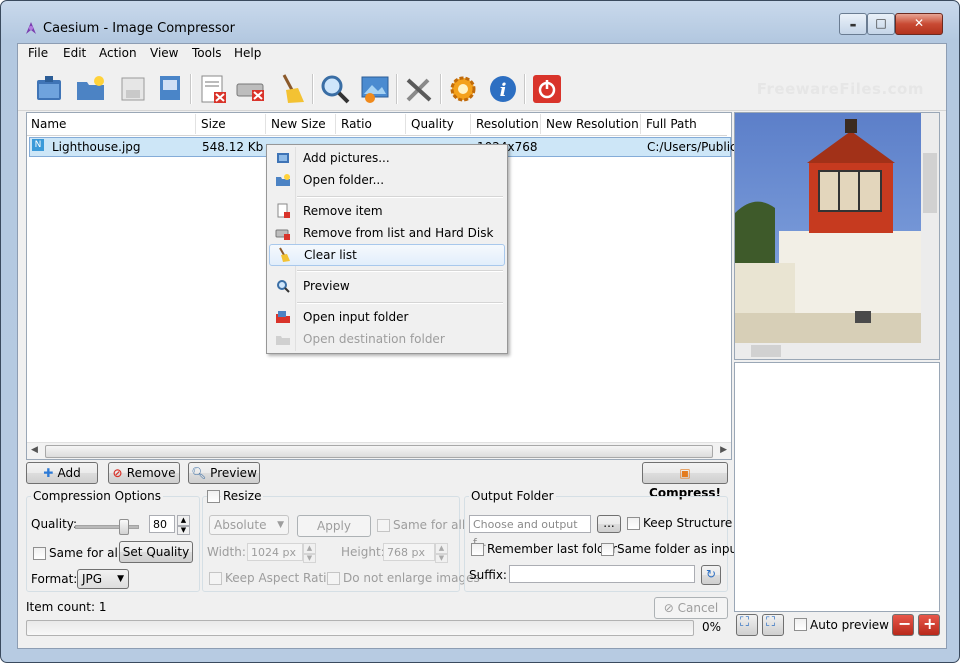 This screenshot has width=960, height=663. What do you see at coordinates (800, 624) in the screenshot?
I see `auto-preview-checkbox` at bounding box center [800, 624].